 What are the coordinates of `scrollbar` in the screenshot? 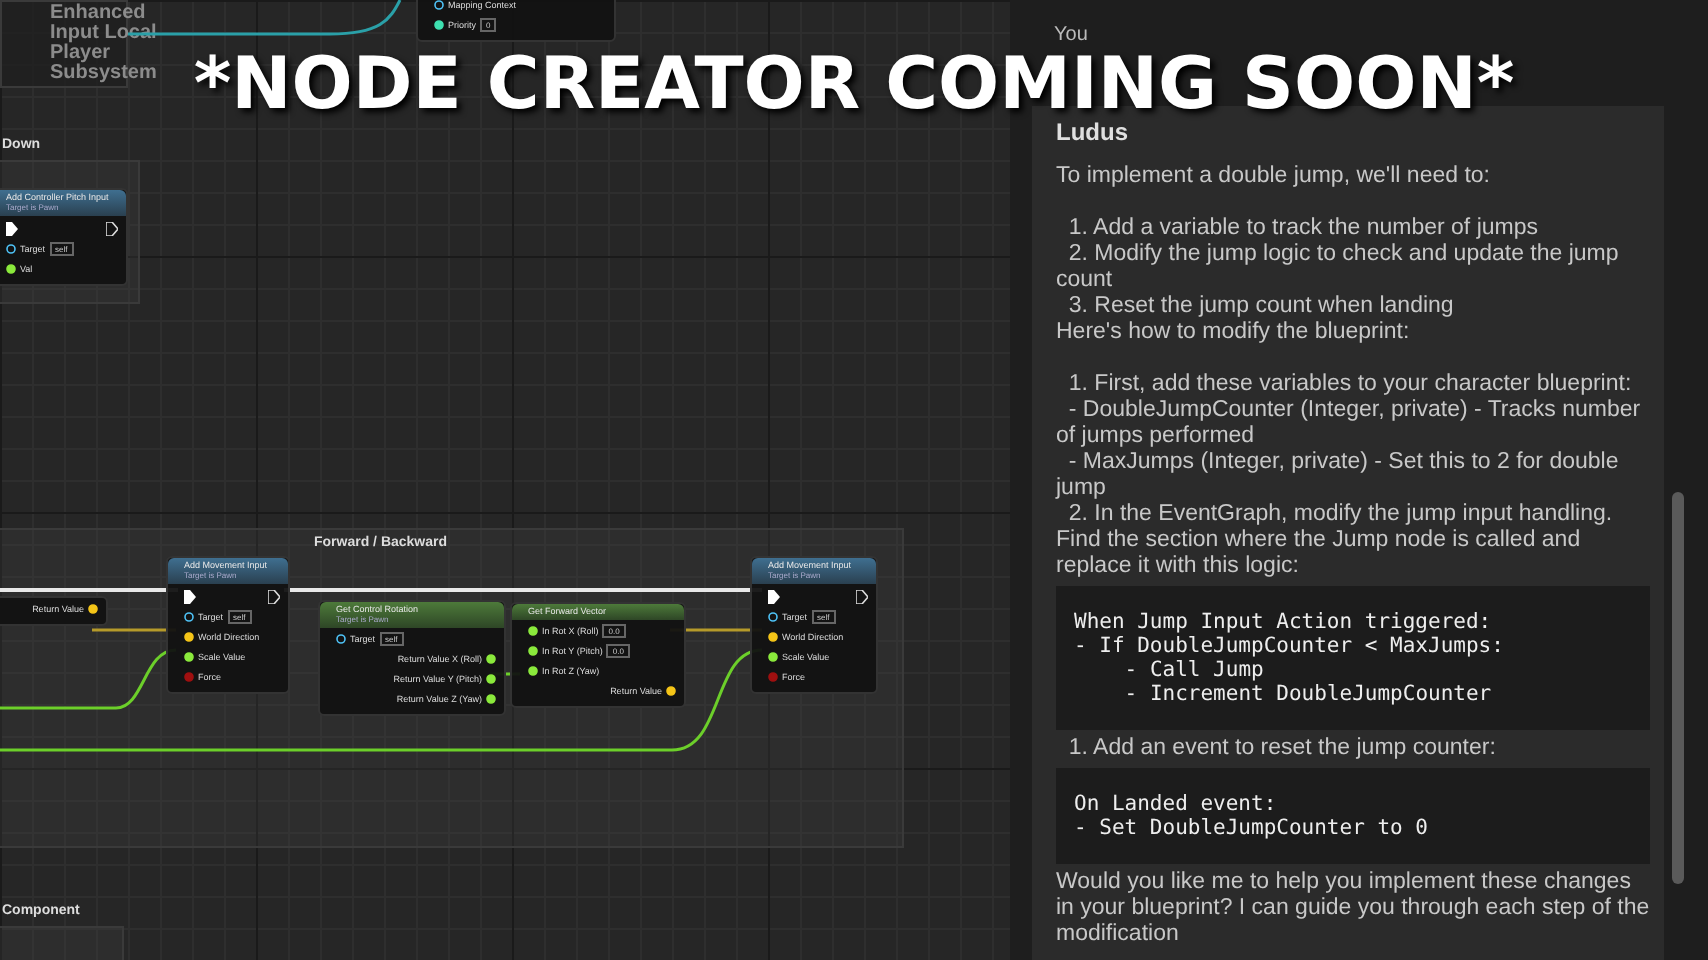 It's located at (1678, 688).